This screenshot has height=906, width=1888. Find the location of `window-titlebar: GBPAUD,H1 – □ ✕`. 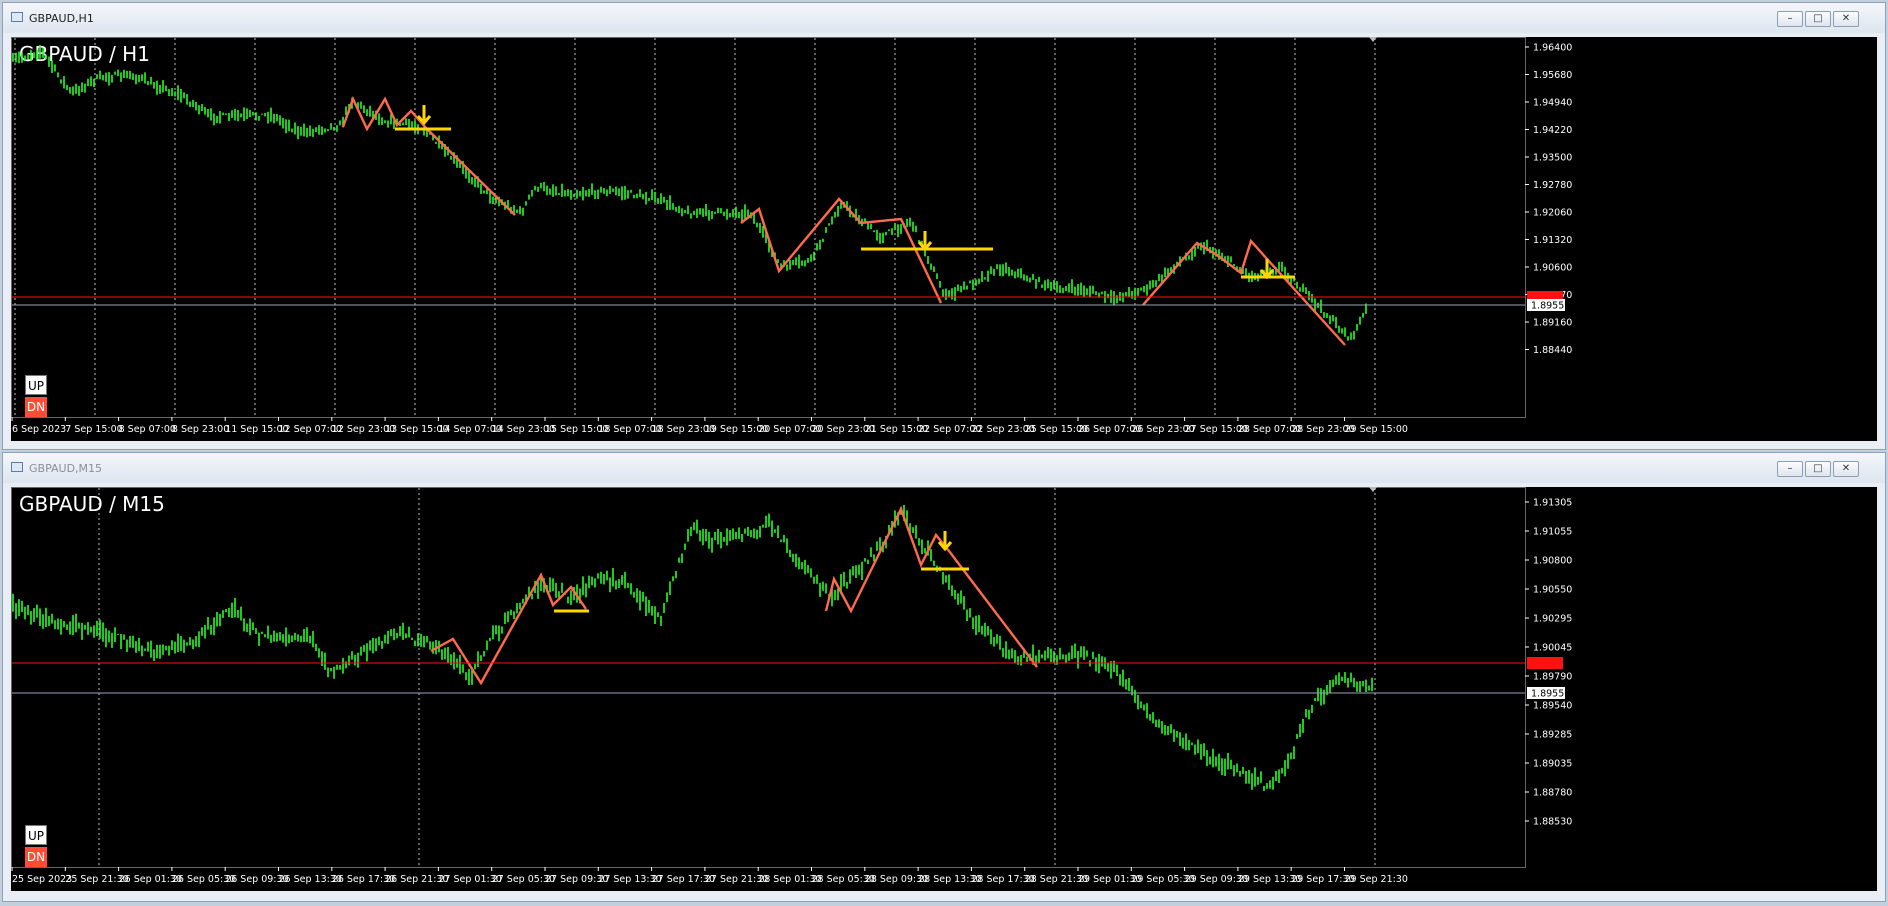

window-titlebar: GBPAUD,H1 – □ ✕ is located at coordinates (944, 18).